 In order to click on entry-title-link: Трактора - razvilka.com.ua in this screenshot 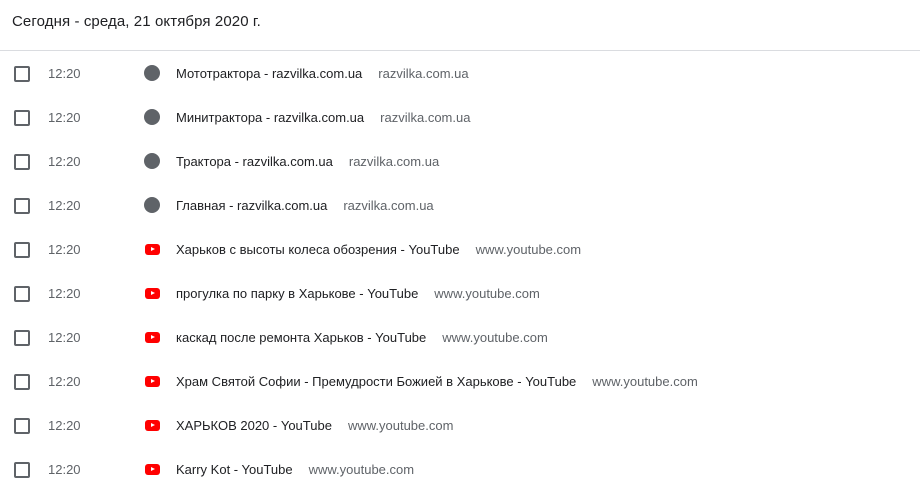, I will do `click(254, 161)`.